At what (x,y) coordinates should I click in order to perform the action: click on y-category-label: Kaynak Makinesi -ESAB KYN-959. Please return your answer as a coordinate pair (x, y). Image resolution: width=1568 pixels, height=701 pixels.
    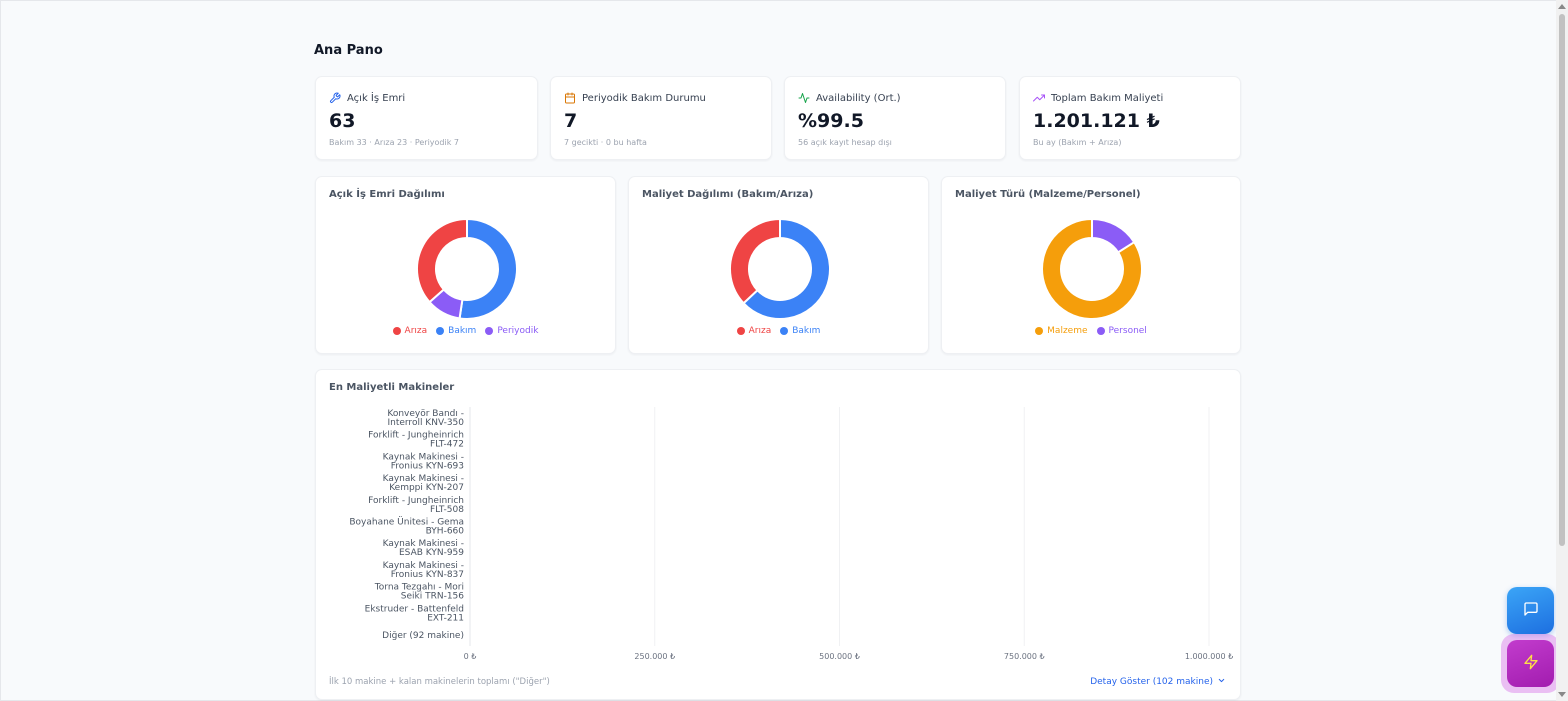
    Looking at the image, I should click on (424, 548).